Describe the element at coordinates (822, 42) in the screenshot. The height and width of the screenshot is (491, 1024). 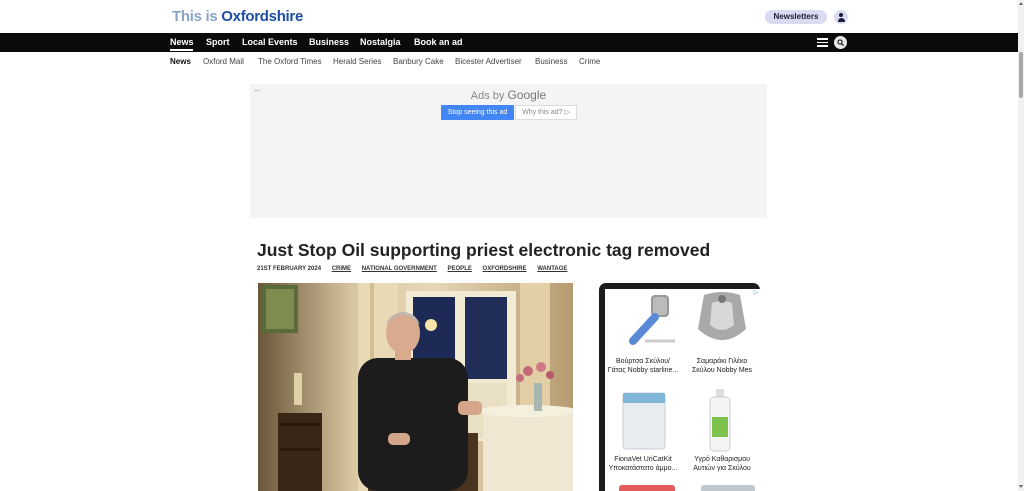
I see `hamburger-menu-icon` at that location.